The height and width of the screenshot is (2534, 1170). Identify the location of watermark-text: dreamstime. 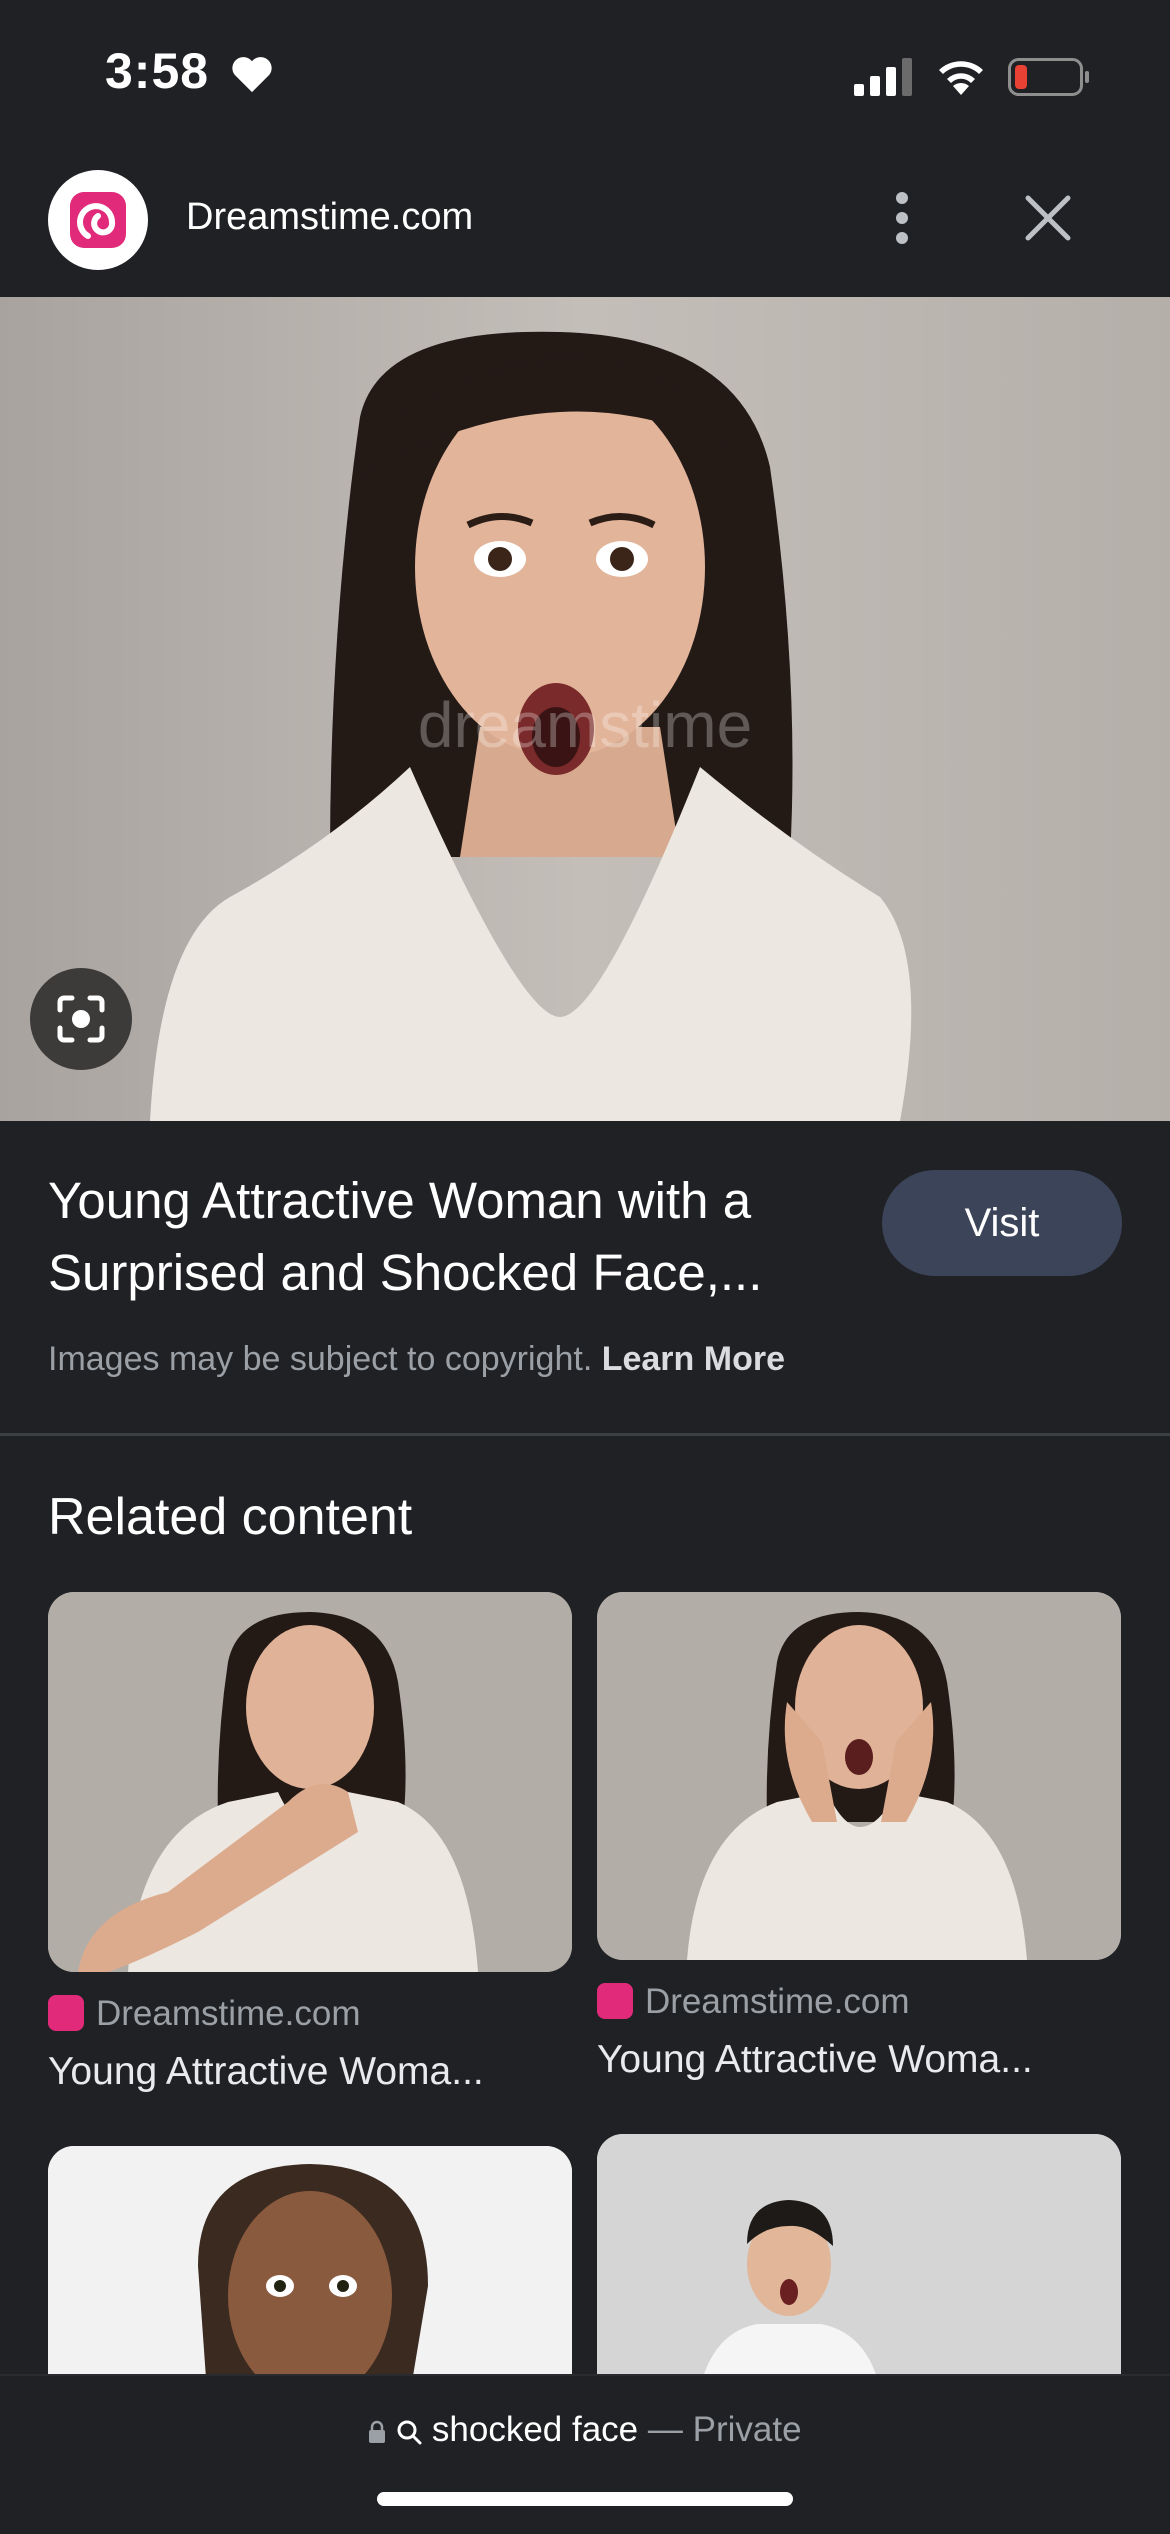
(585, 725).